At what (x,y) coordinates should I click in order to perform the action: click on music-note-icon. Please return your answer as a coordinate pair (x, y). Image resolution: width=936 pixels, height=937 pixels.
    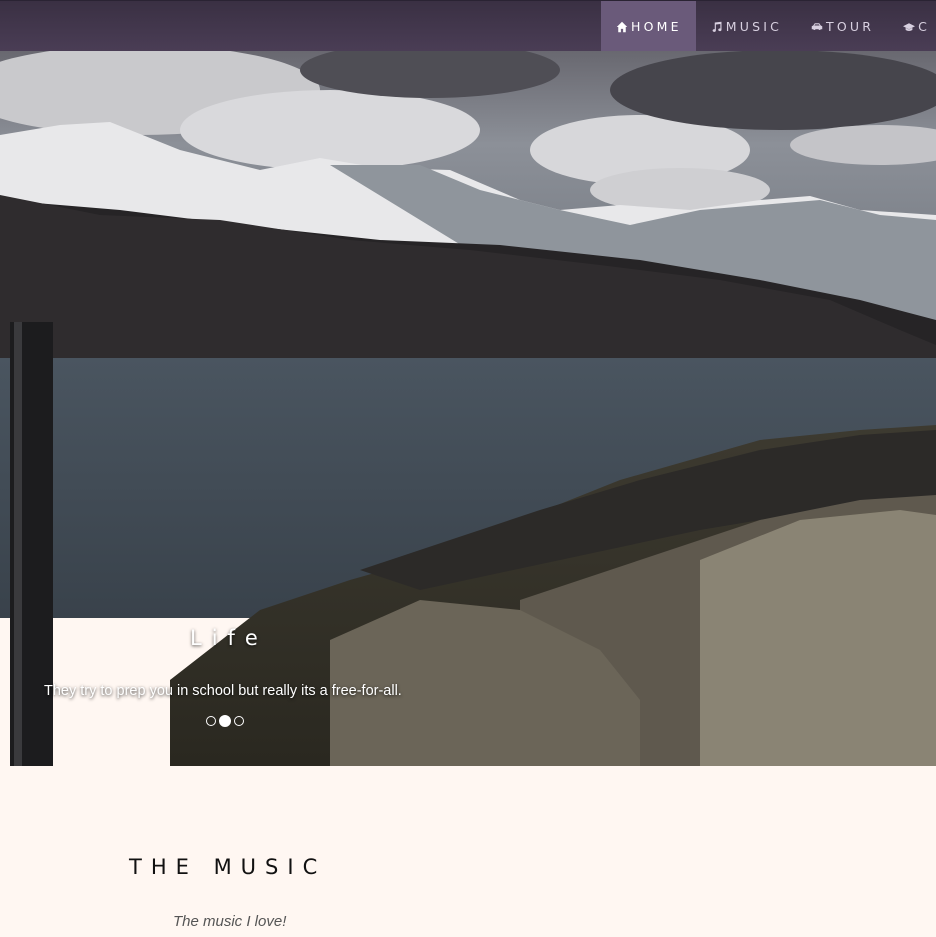
    Looking at the image, I should click on (717, 27).